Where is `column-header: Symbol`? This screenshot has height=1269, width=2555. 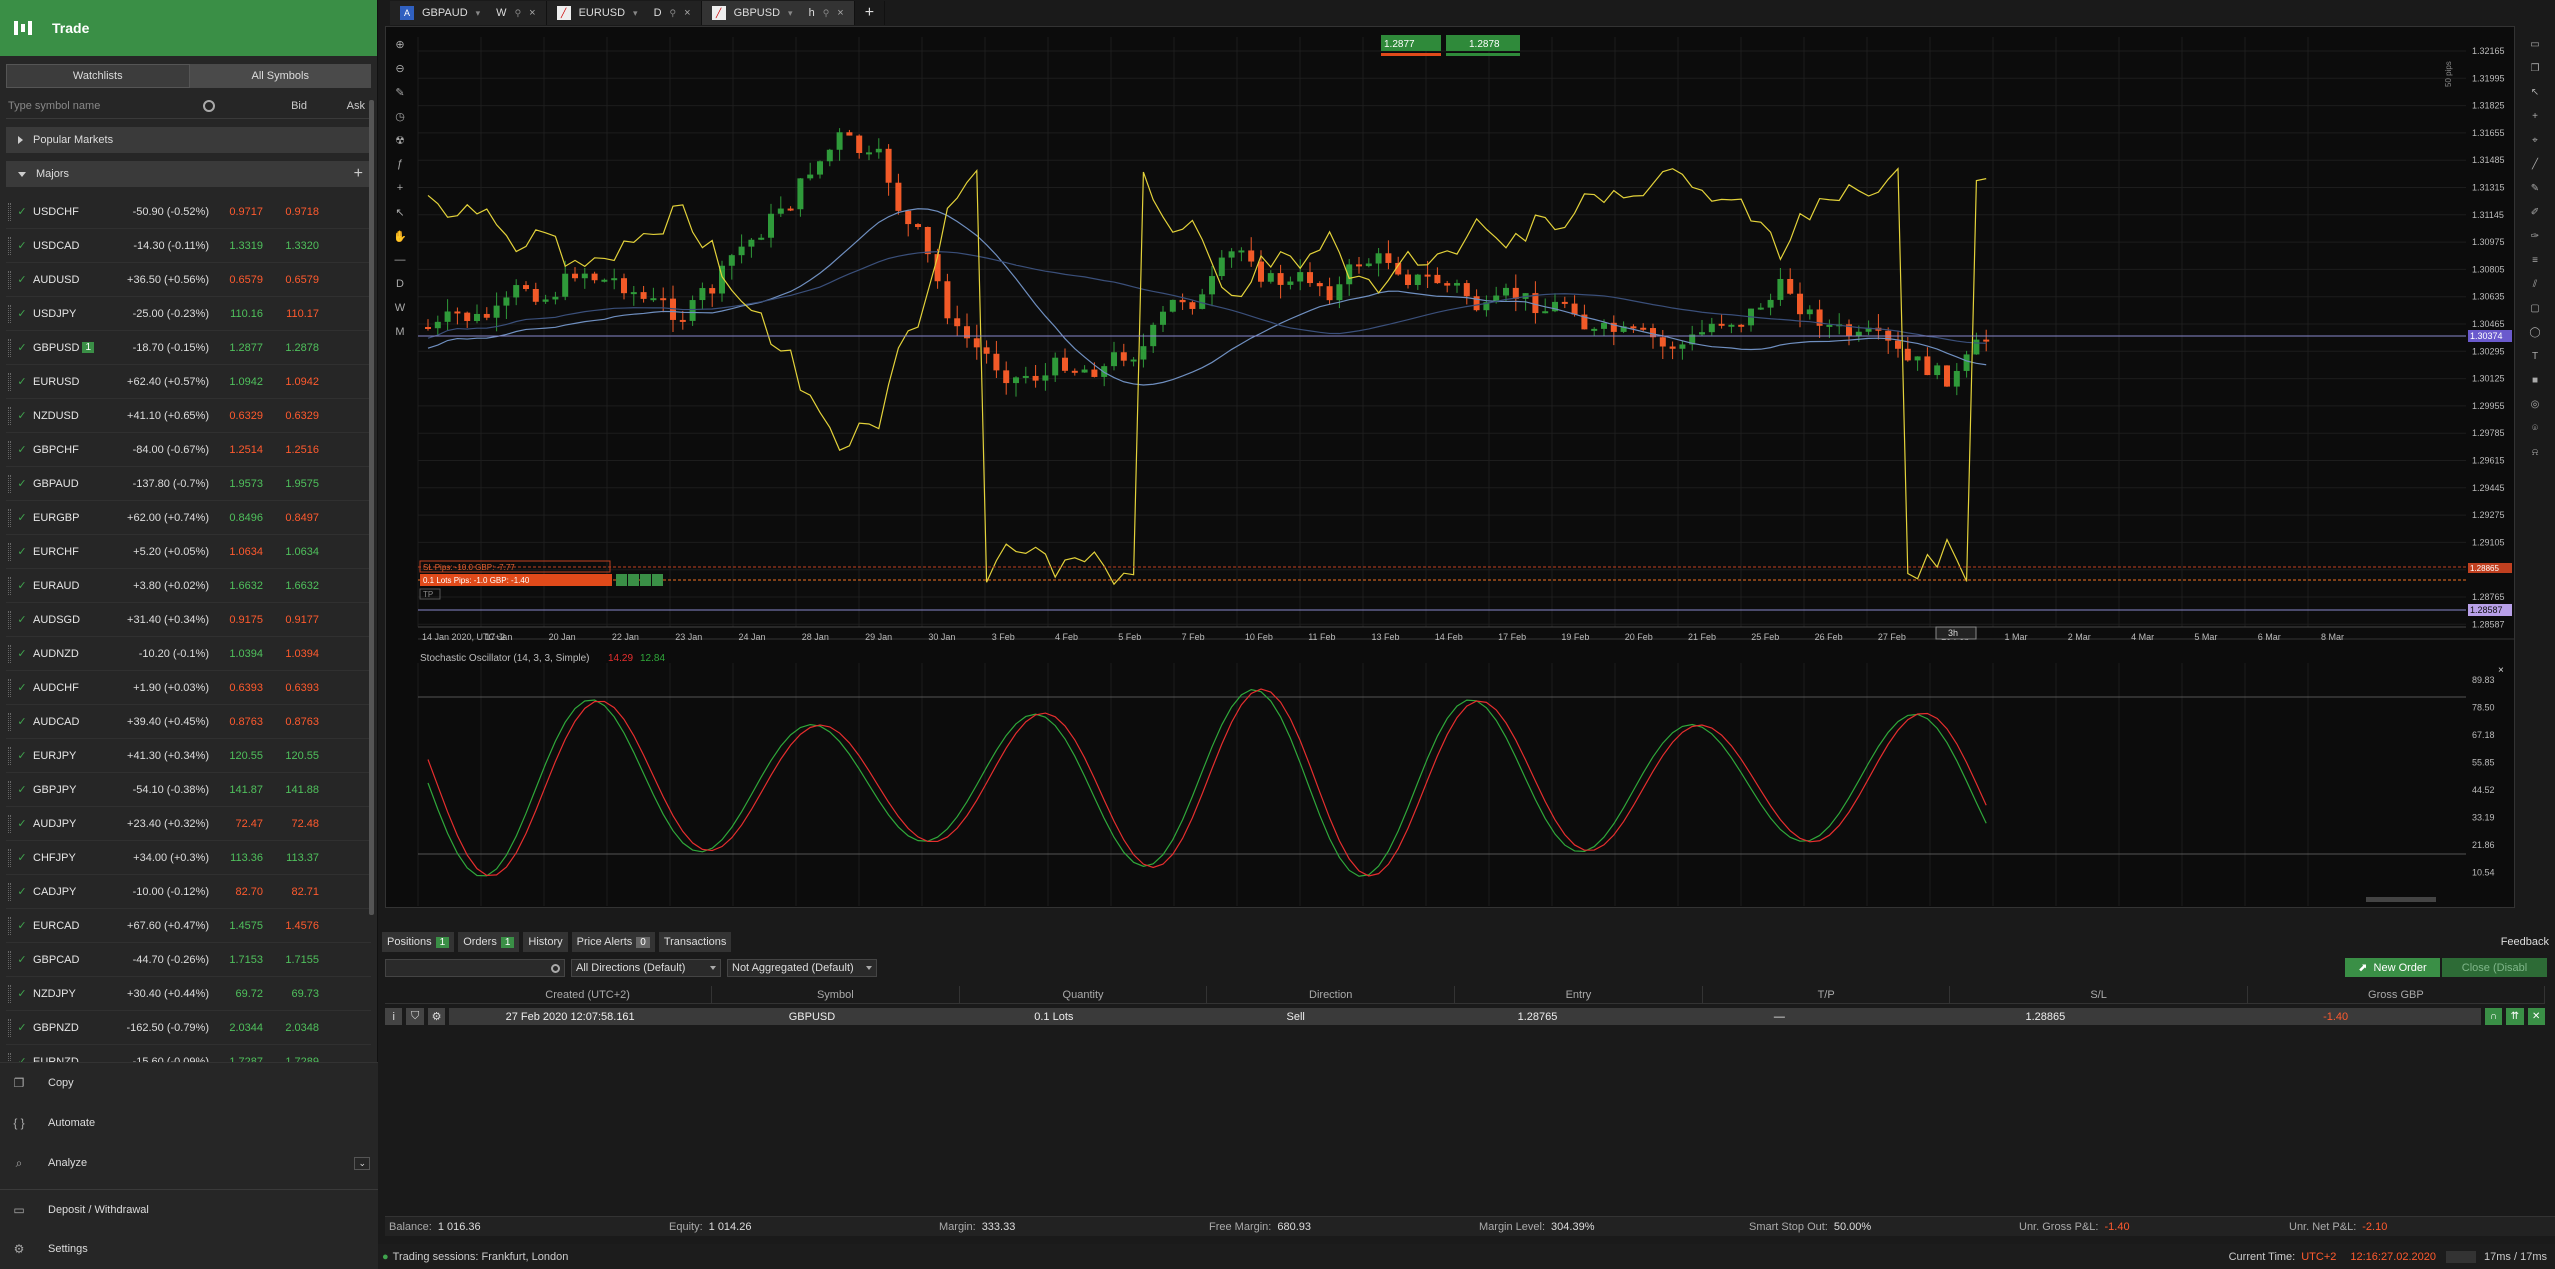 column-header: Symbol is located at coordinates (836, 994).